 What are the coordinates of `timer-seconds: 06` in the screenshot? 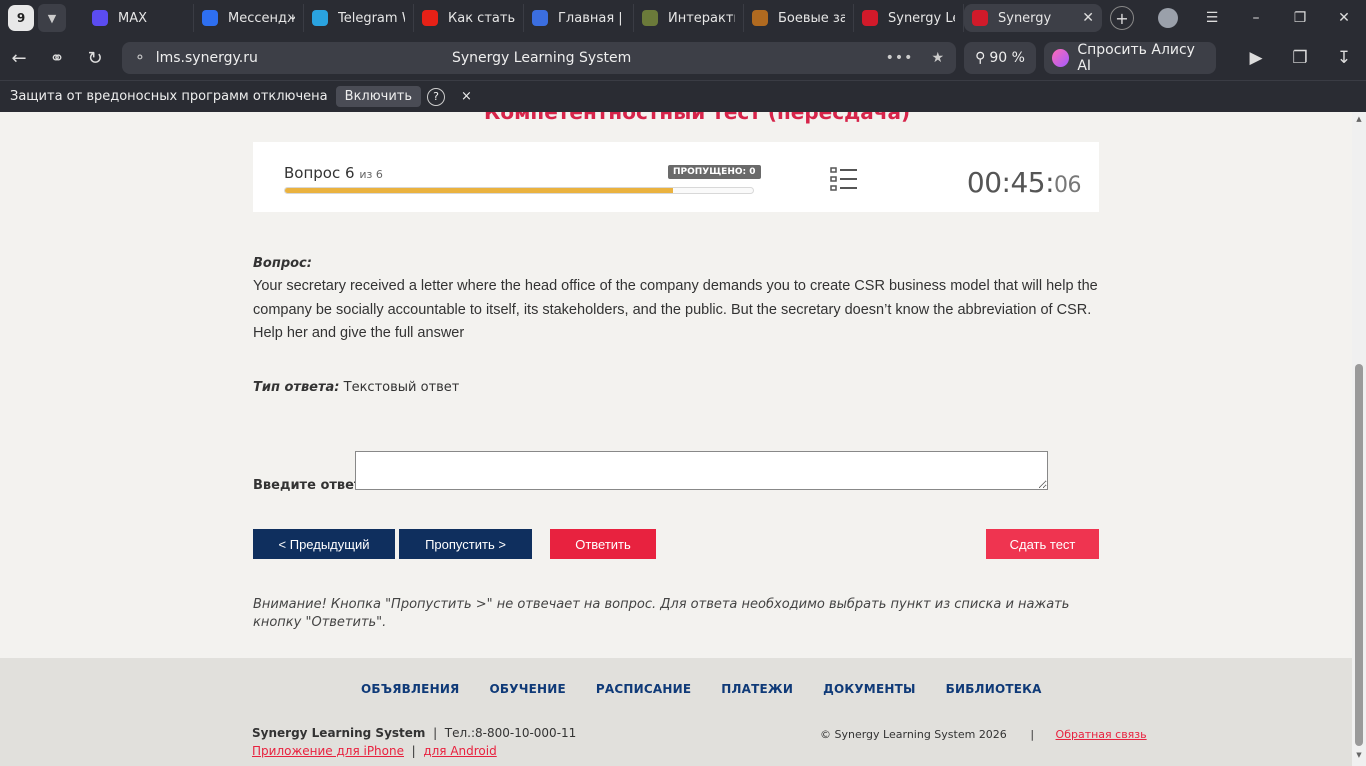 It's located at (1068, 185).